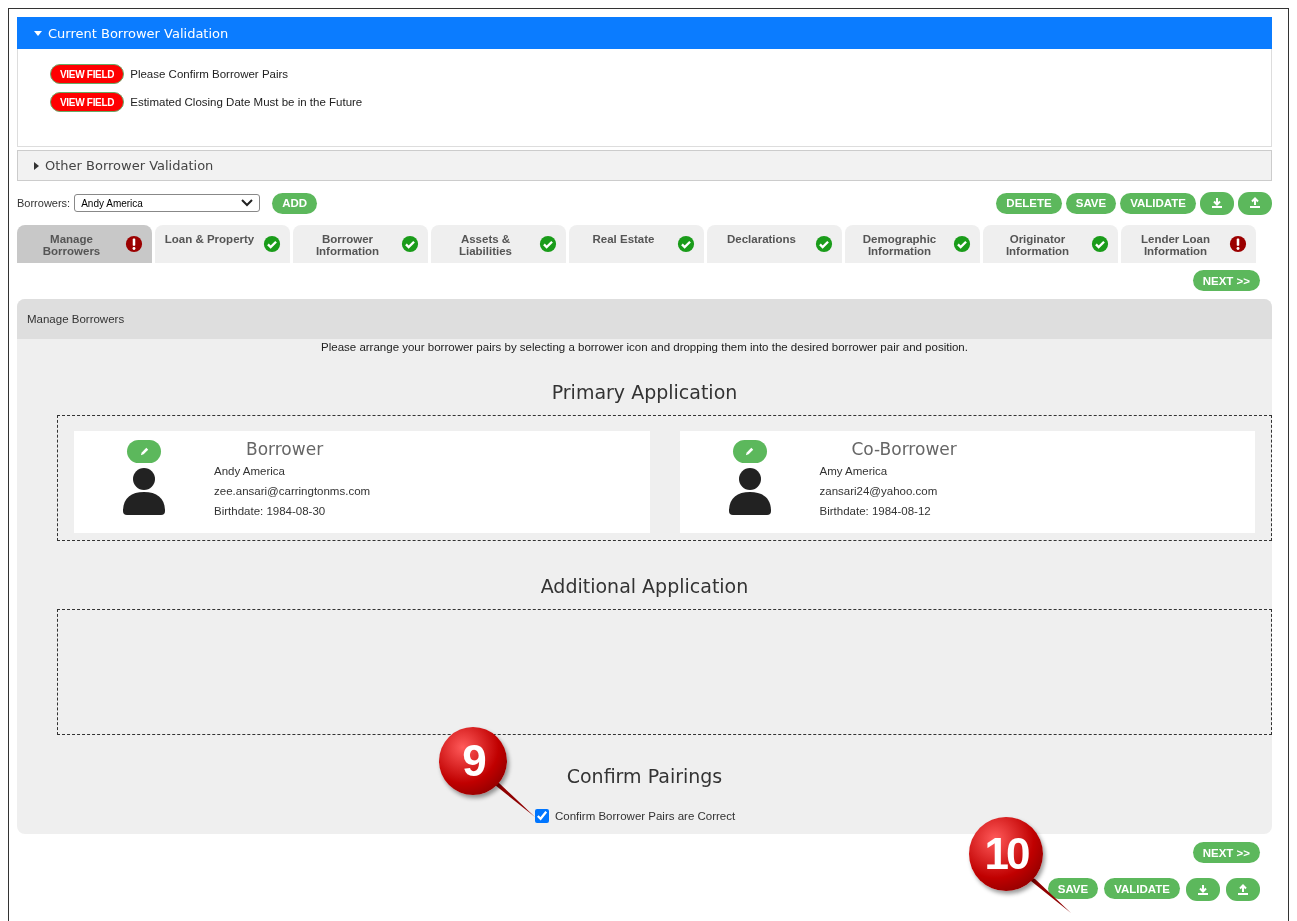 Image resolution: width=1297 pixels, height=921 pixels. What do you see at coordinates (644, 586) in the screenshot?
I see `section-heading: Additional Application` at bounding box center [644, 586].